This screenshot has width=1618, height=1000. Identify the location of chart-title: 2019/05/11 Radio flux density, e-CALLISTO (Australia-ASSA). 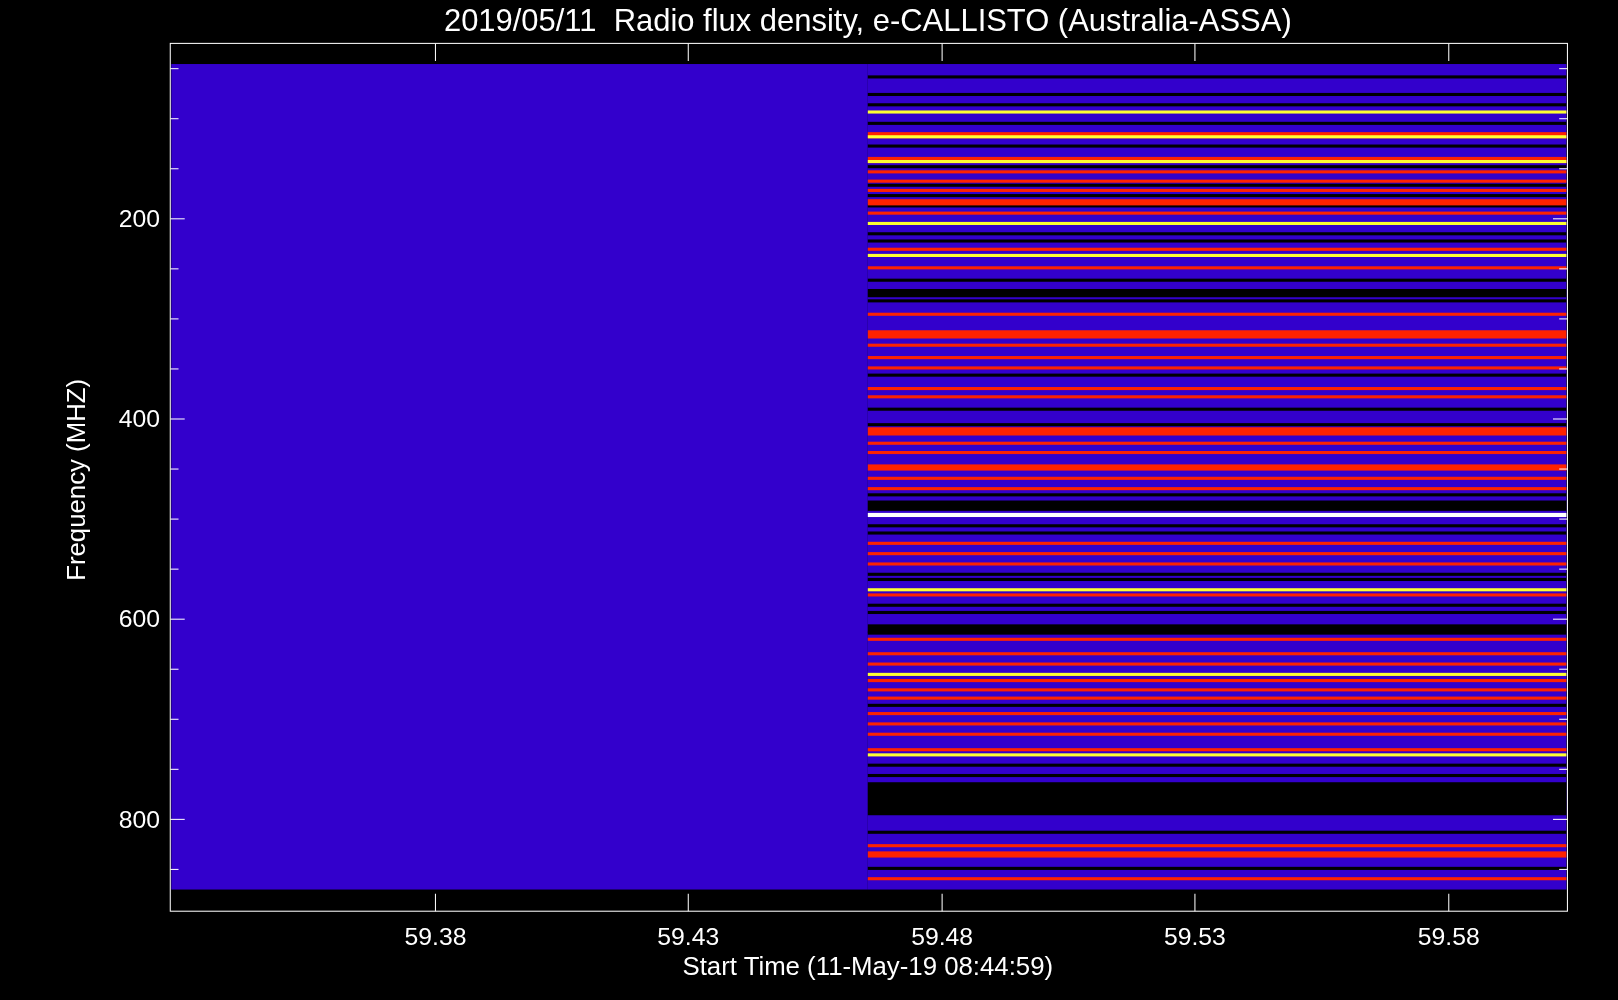
(867, 20).